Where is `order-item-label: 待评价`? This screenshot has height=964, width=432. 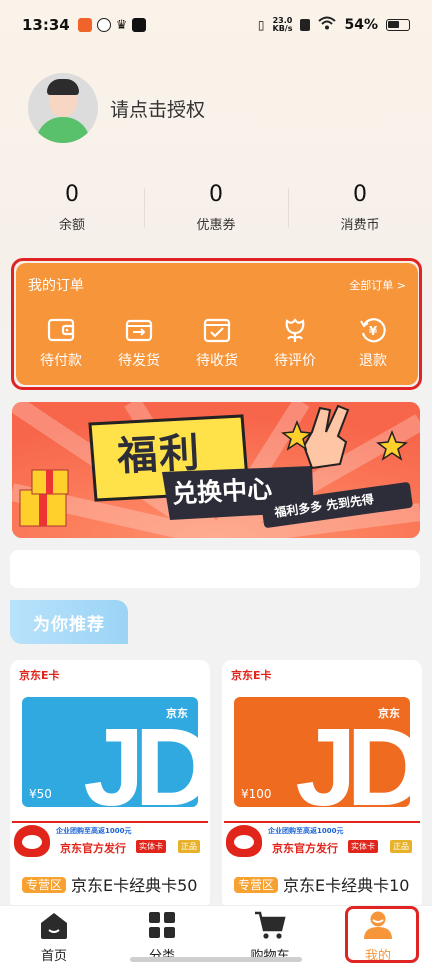 order-item-label: 待评价 is located at coordinates (295, 361).